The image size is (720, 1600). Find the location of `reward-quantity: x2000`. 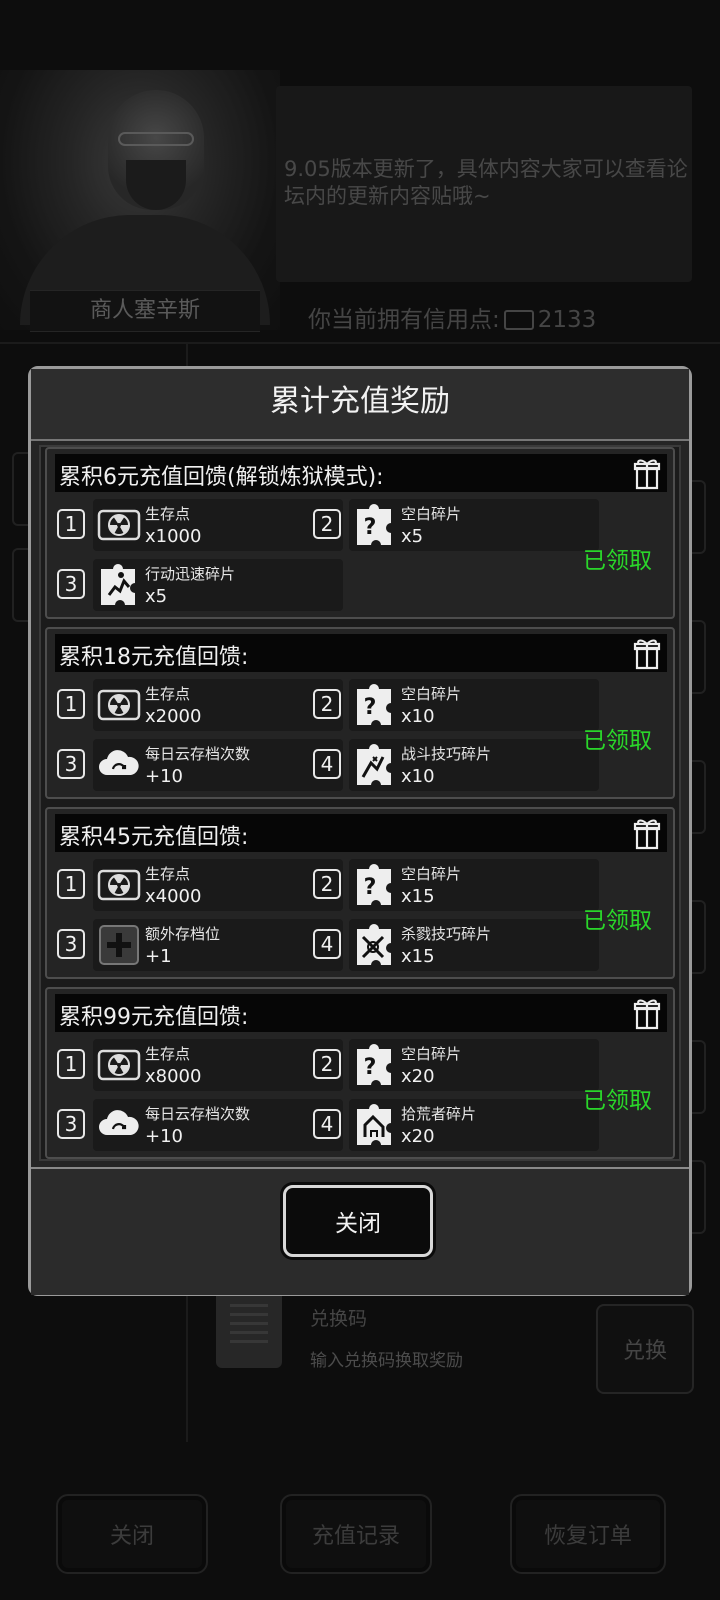

reward-quantity: x2000 is located at coordinates (173, 716).